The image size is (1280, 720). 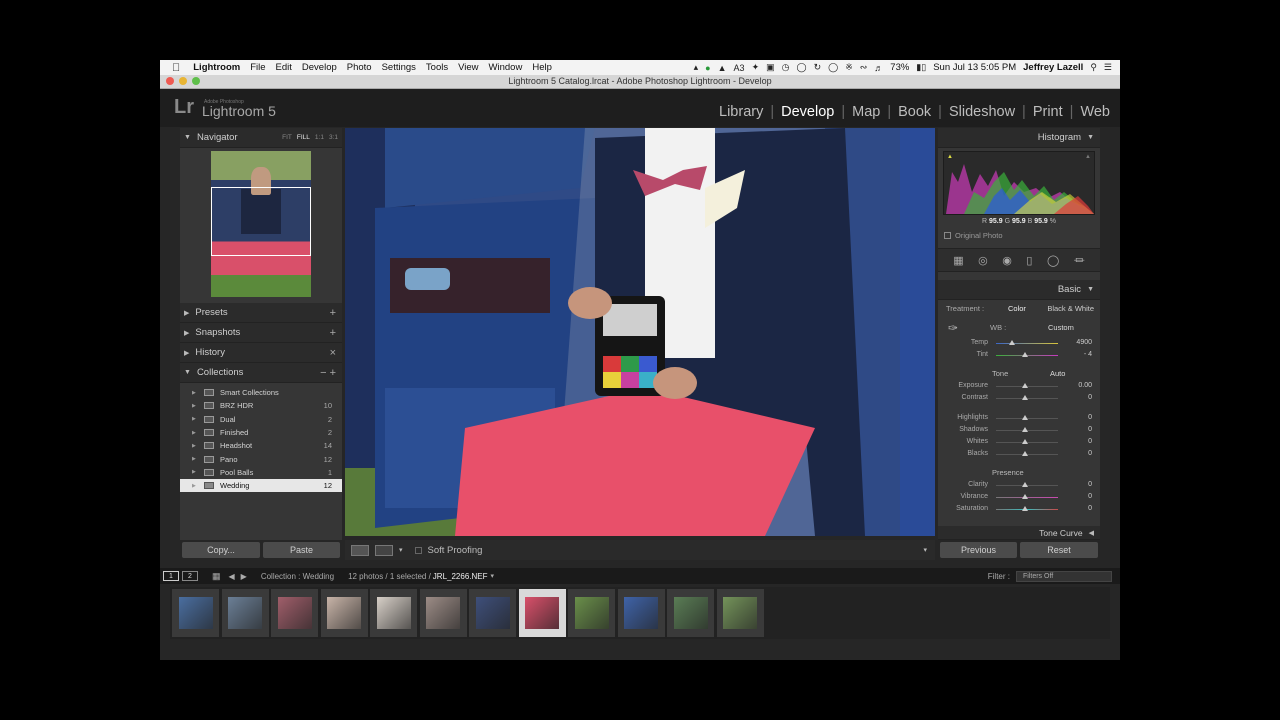 I want to click on menu-settings: Settings, so click(x=399, y=67).